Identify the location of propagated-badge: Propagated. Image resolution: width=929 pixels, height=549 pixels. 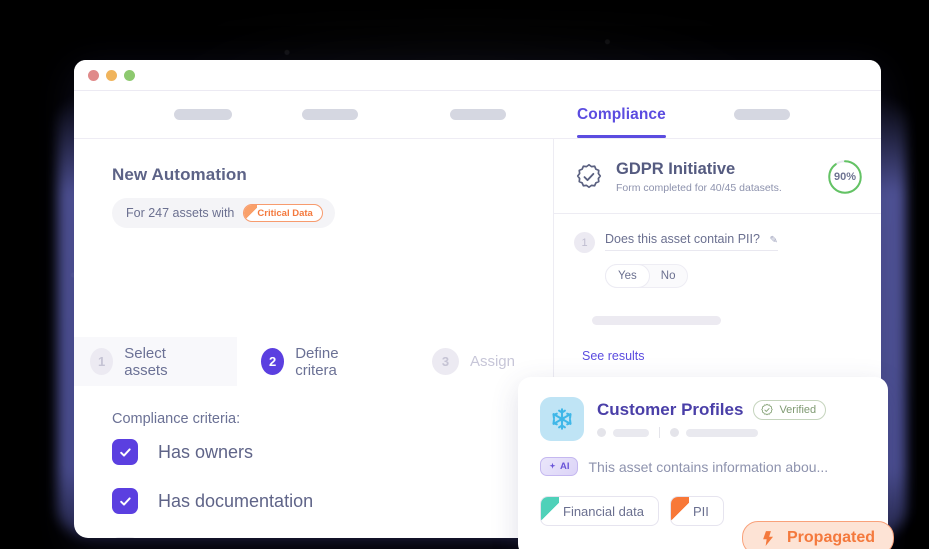
(818, 535).